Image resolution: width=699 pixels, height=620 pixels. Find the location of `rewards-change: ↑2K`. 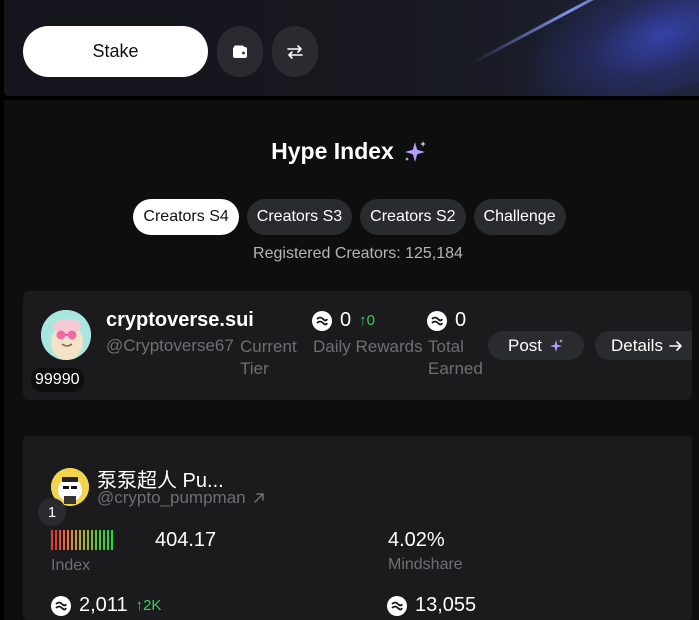

rewards-change: ↑2K is located at coordinates (148, 605).